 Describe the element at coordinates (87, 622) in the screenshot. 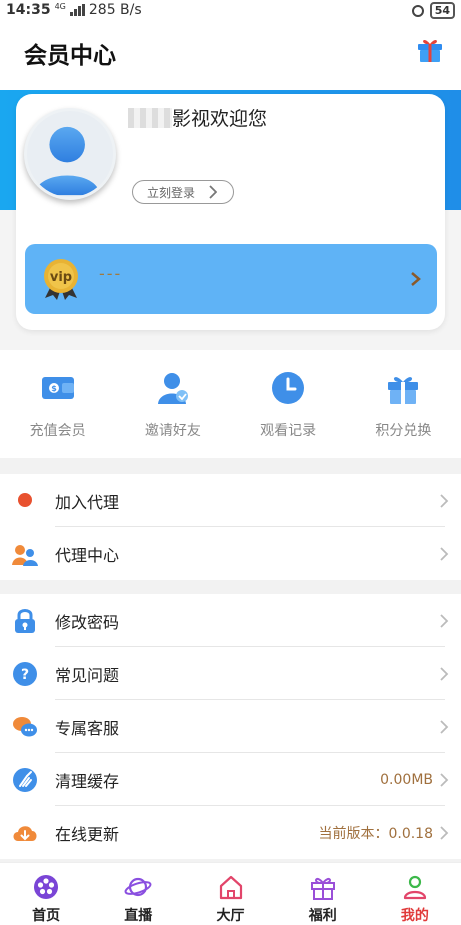

I see `menu-item-label: 修改密码` at that location.